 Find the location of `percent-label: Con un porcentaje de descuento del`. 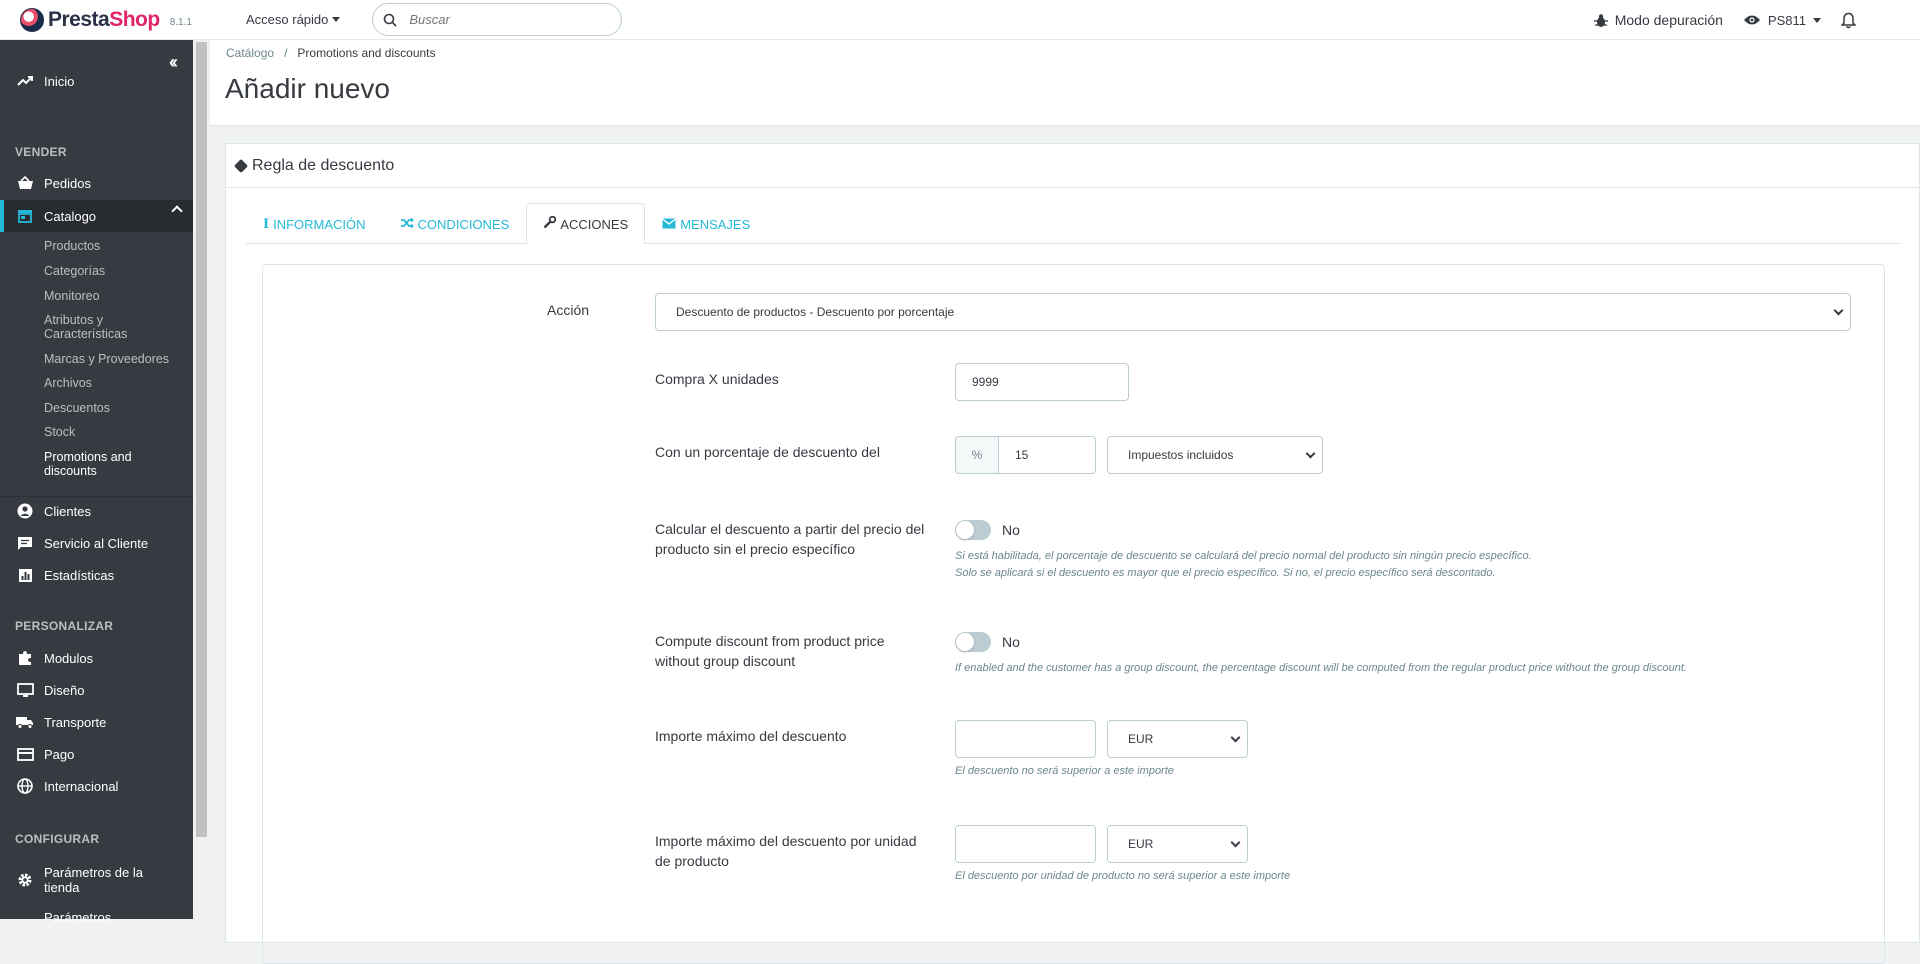

percent-label: Con un porcentaje de descuento del is located at coordinates (767, 452).